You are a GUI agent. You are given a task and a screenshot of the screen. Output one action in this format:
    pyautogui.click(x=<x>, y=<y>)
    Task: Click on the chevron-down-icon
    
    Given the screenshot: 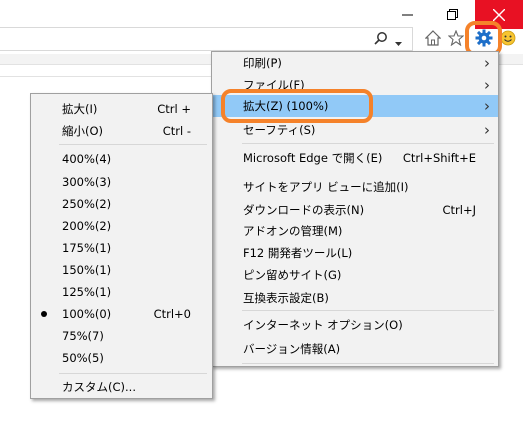 What is the action you would take?
    pyautogui.click(x=398, y=43)
    